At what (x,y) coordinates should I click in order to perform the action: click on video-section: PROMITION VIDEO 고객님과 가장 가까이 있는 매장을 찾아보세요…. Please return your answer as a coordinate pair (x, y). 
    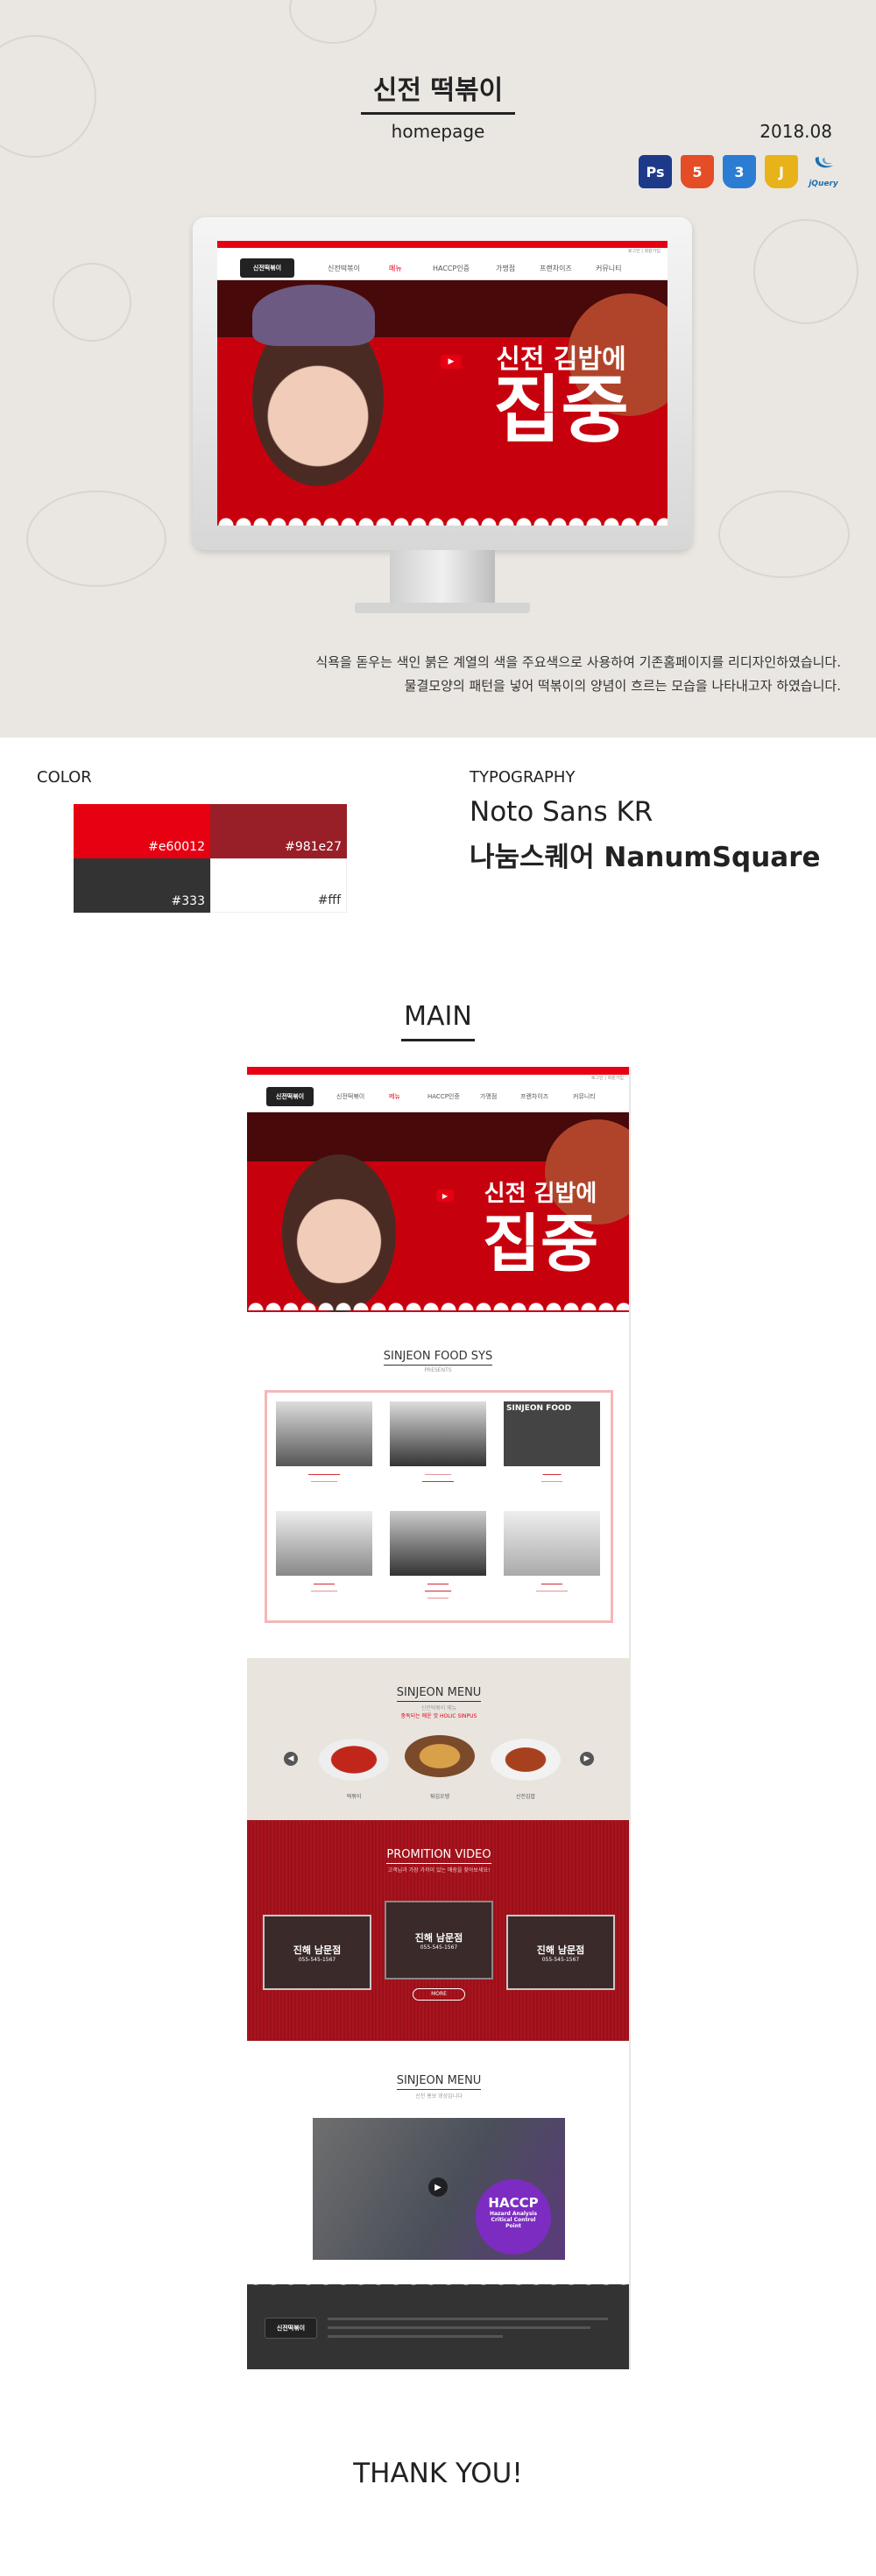
    Looking at the image, I should click on (438, 1930).